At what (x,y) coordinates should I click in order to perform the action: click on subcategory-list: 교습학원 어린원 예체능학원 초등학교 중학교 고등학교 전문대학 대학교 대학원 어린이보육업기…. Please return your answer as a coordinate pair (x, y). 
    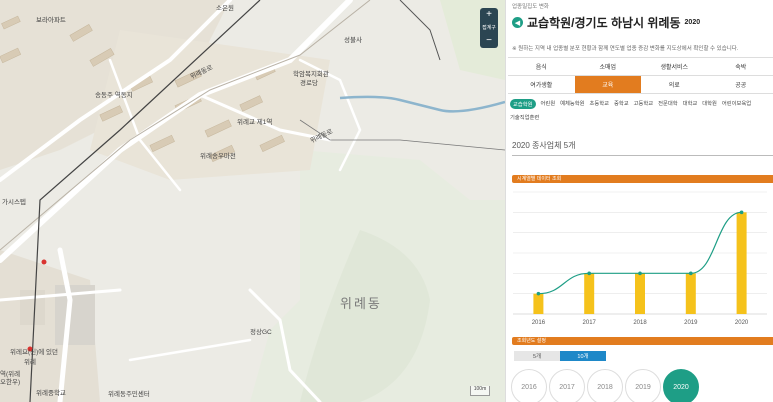
    Looking at the image, I should click on (641, 110).